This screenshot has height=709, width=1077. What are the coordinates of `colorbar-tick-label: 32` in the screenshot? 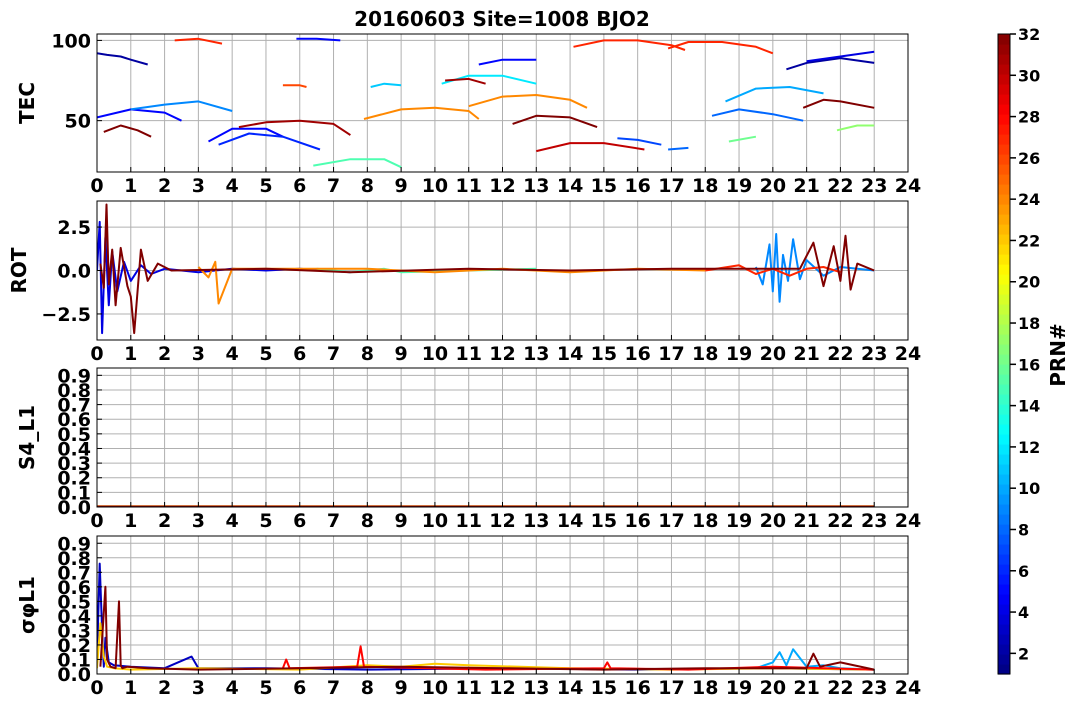 It's located at (1029, 34).